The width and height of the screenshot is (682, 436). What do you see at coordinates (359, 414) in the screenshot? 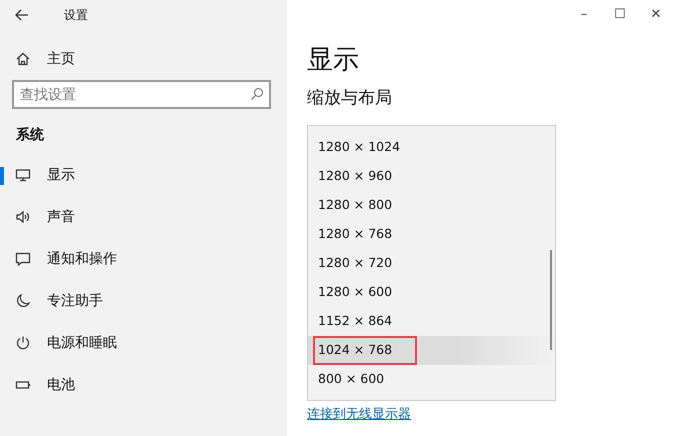
I see `wireless-display-link: 连接到无线显示器` at bounding box center [359, 414].